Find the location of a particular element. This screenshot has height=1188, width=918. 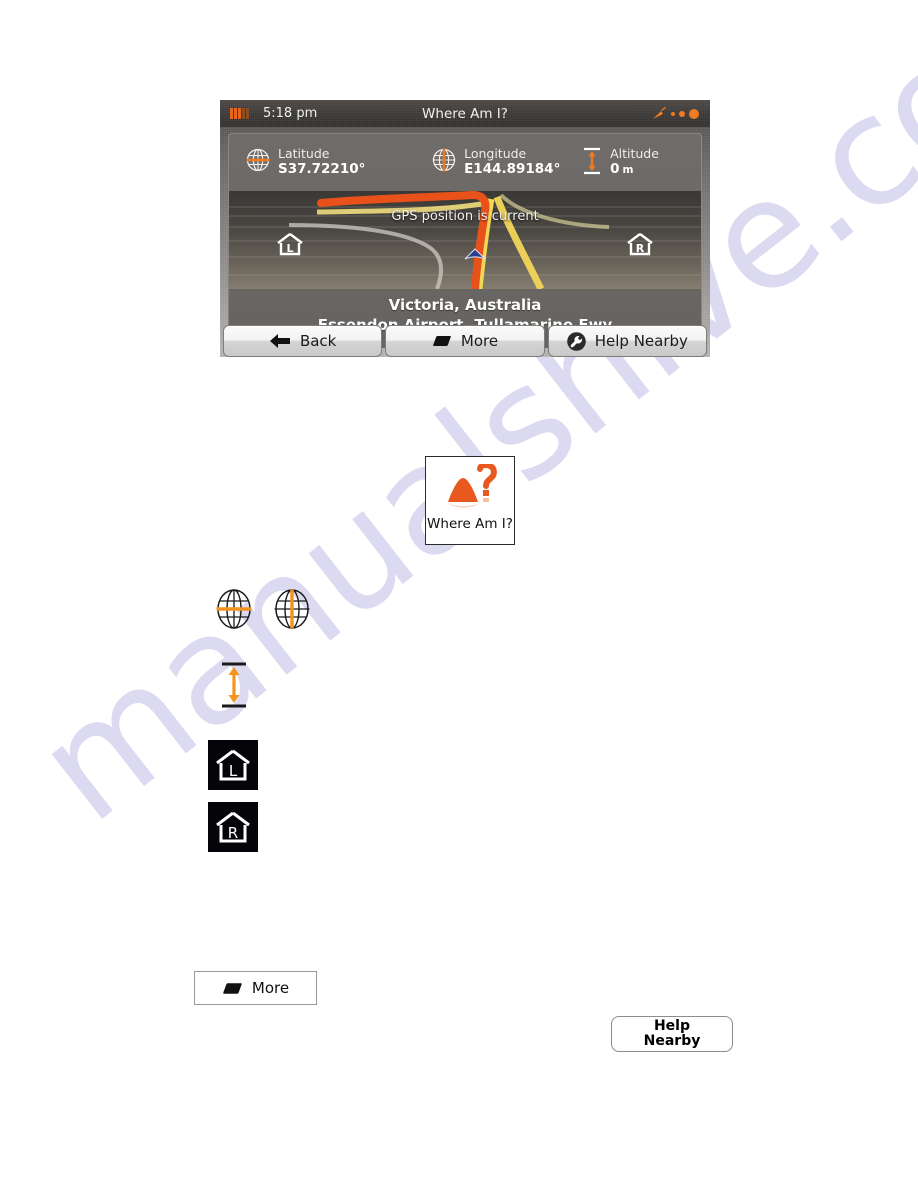

signal-dot-medium is located at coordinates (682, 113).